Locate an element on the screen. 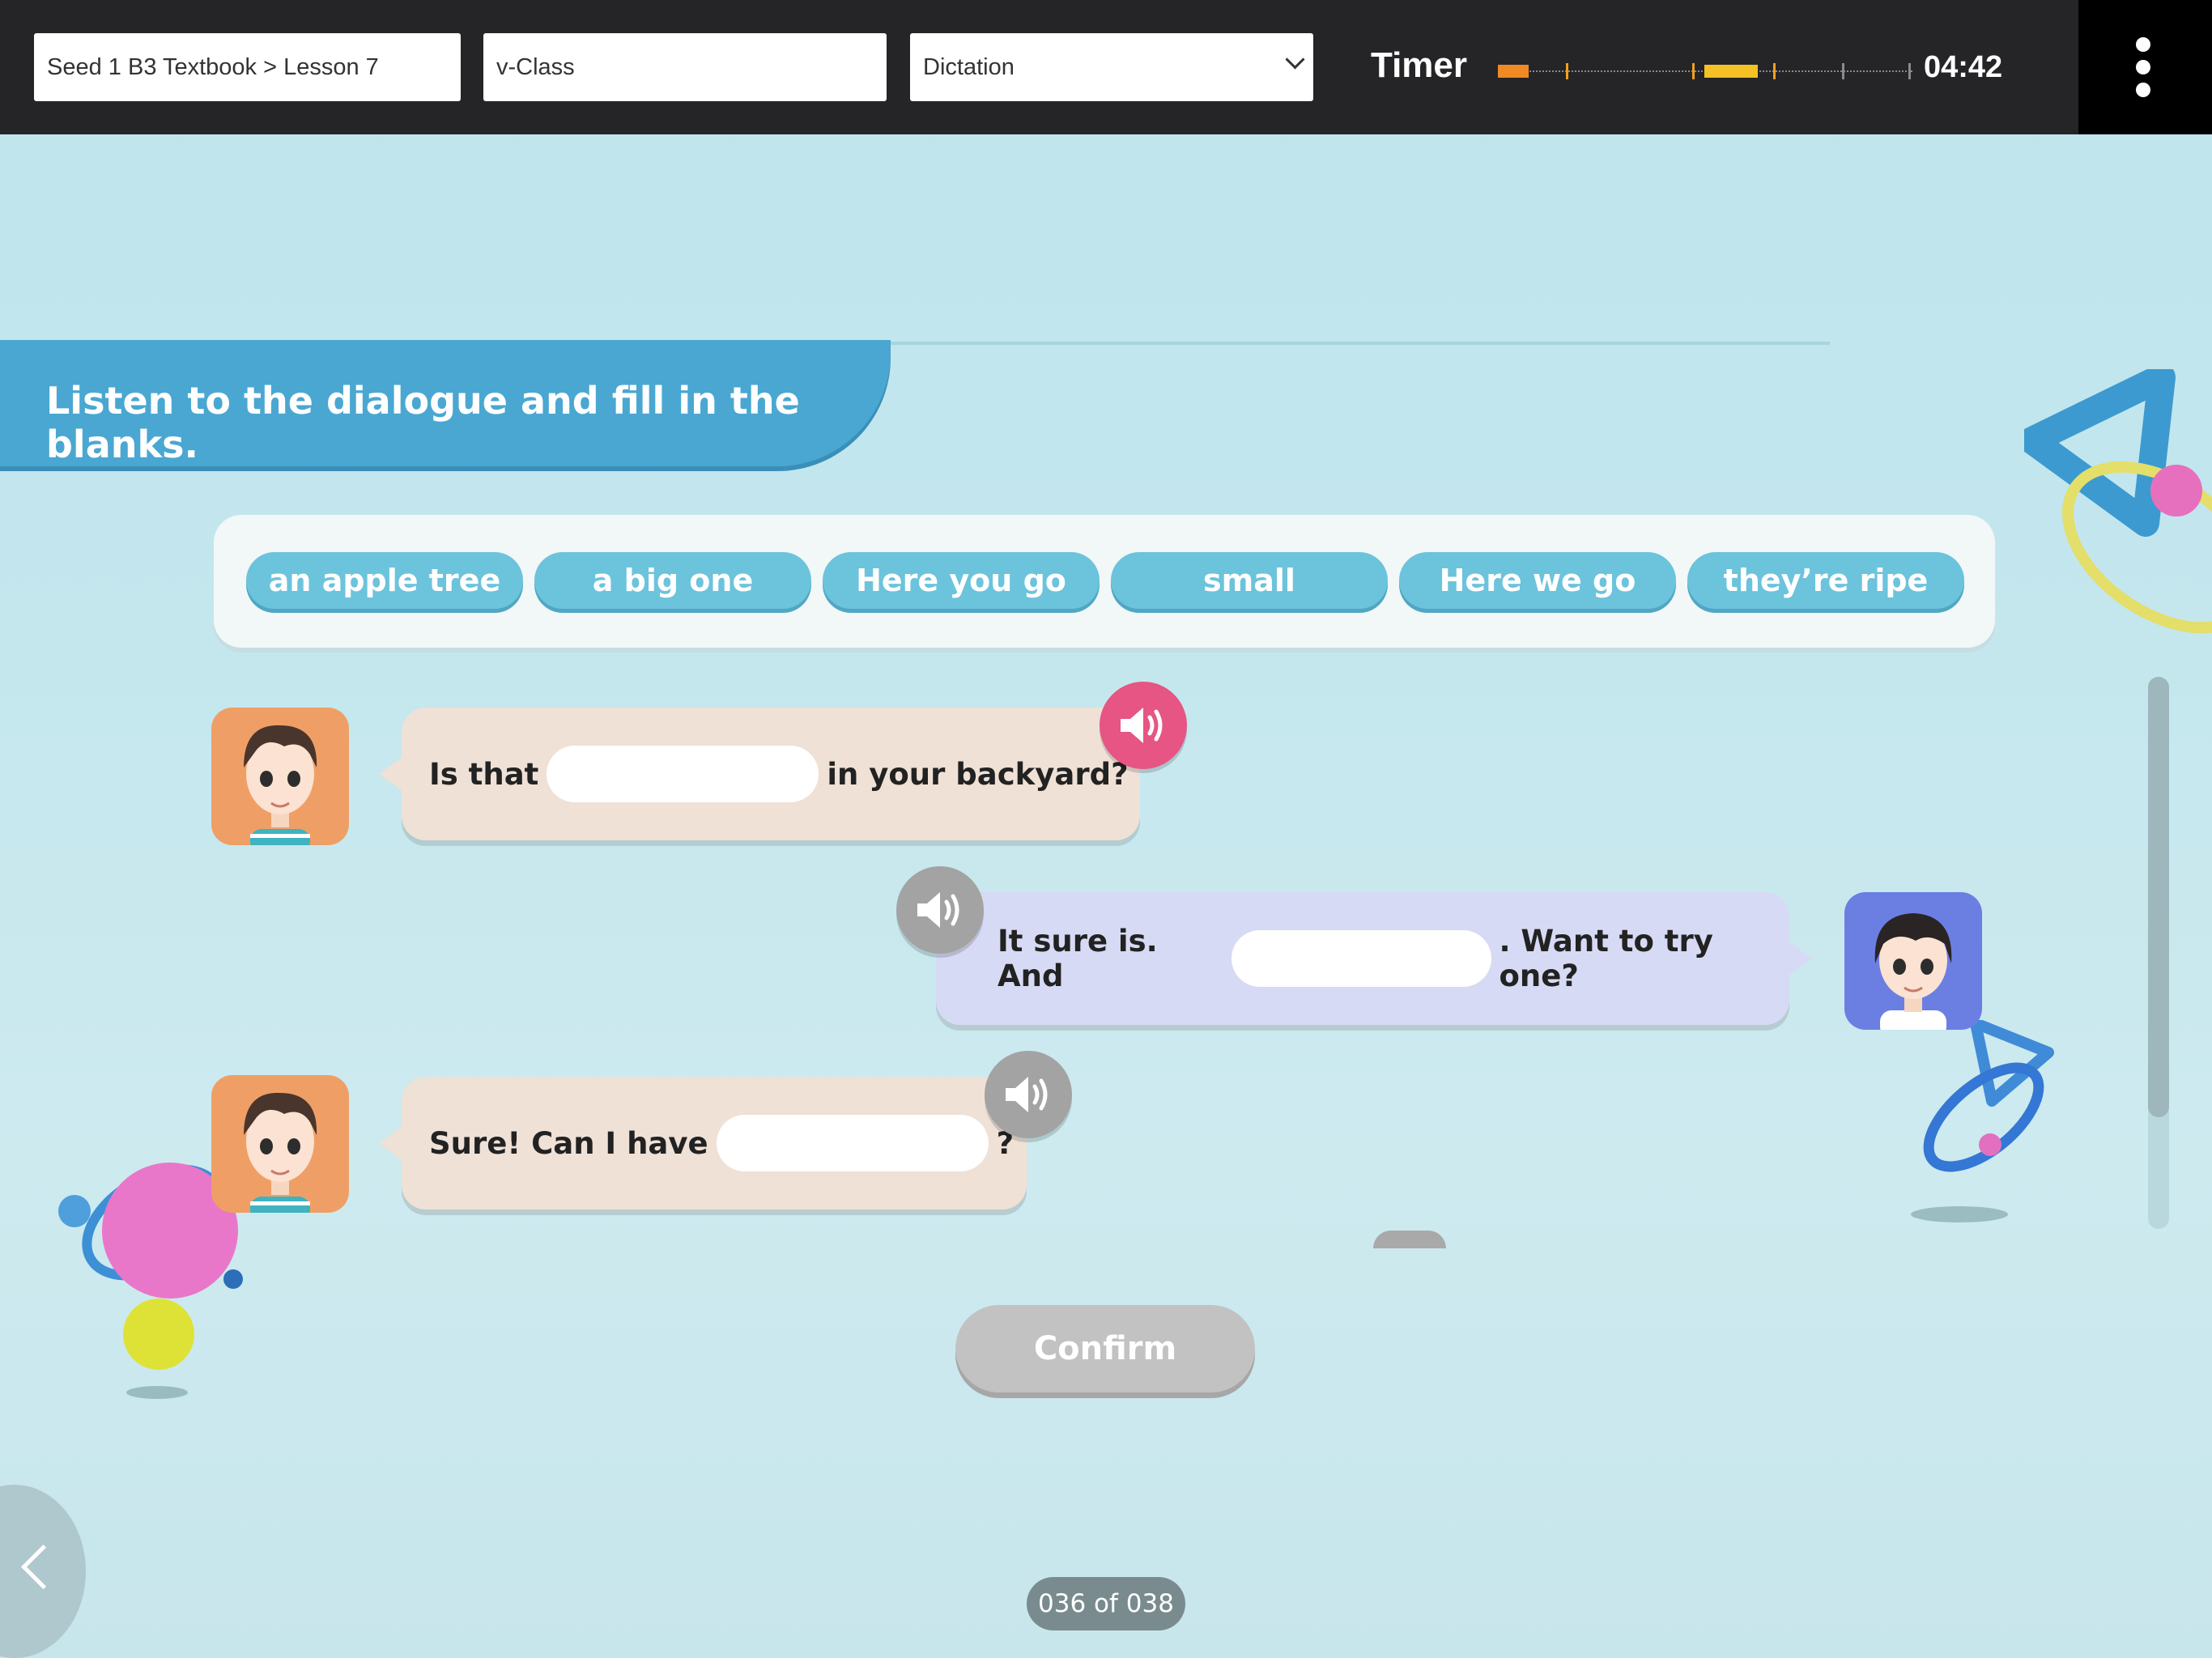 The image size is (2212, 1658). chevron-down-icon is located at coordinates (1295, 59).